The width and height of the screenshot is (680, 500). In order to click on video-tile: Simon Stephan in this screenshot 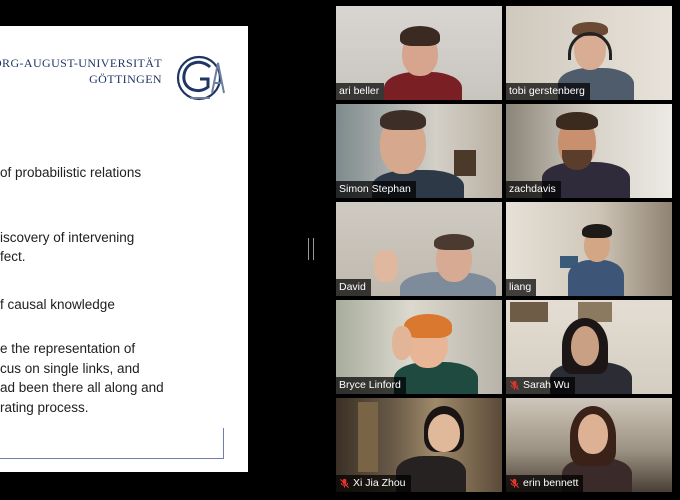, I will do `click(419, 151)`.